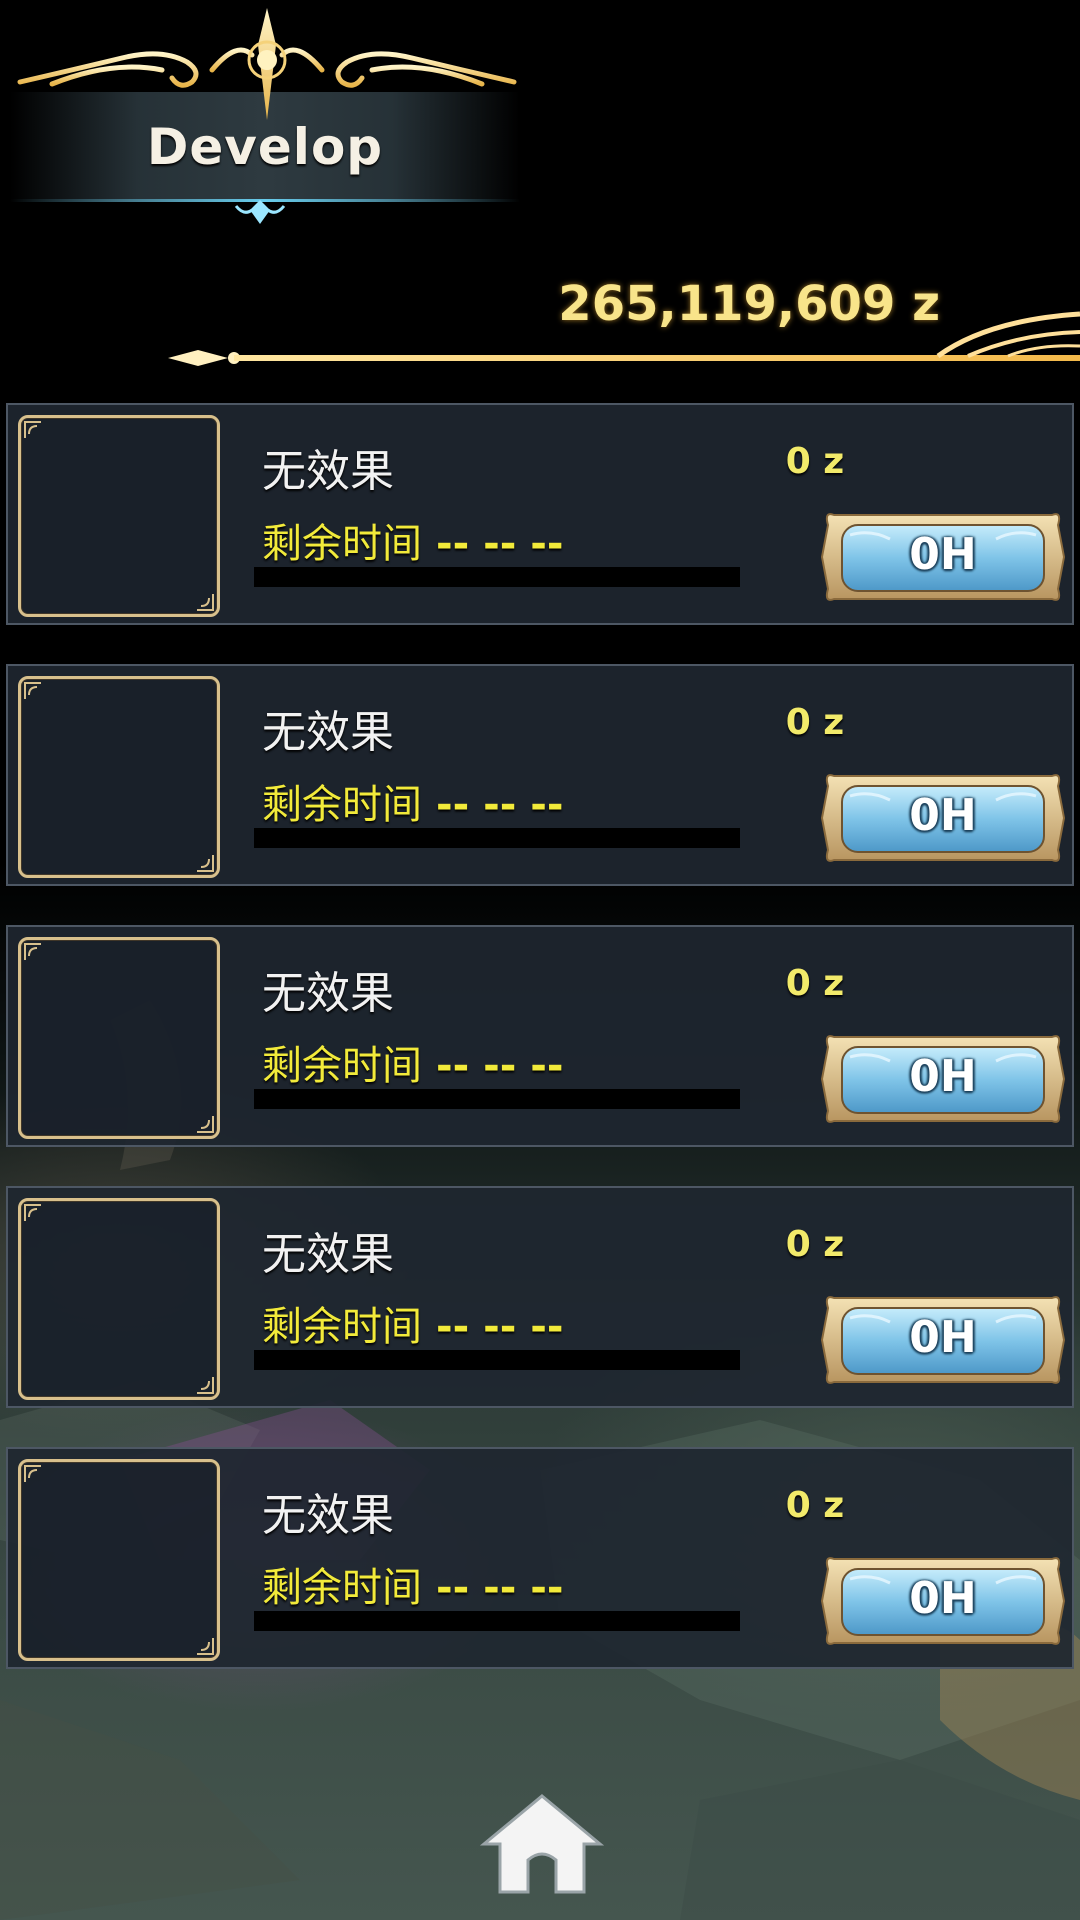 The image size is (1080, 1920). What do you see at coordinates (624, 338) in the screenshot?
I see `currency-divider` at bounding box center [624, 338].